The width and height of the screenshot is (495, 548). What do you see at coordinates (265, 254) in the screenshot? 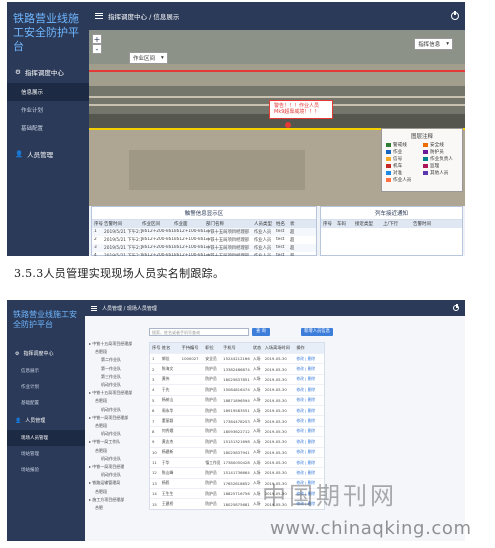
I see `table-cell: 作业人员` at bounding box center [265, 254].